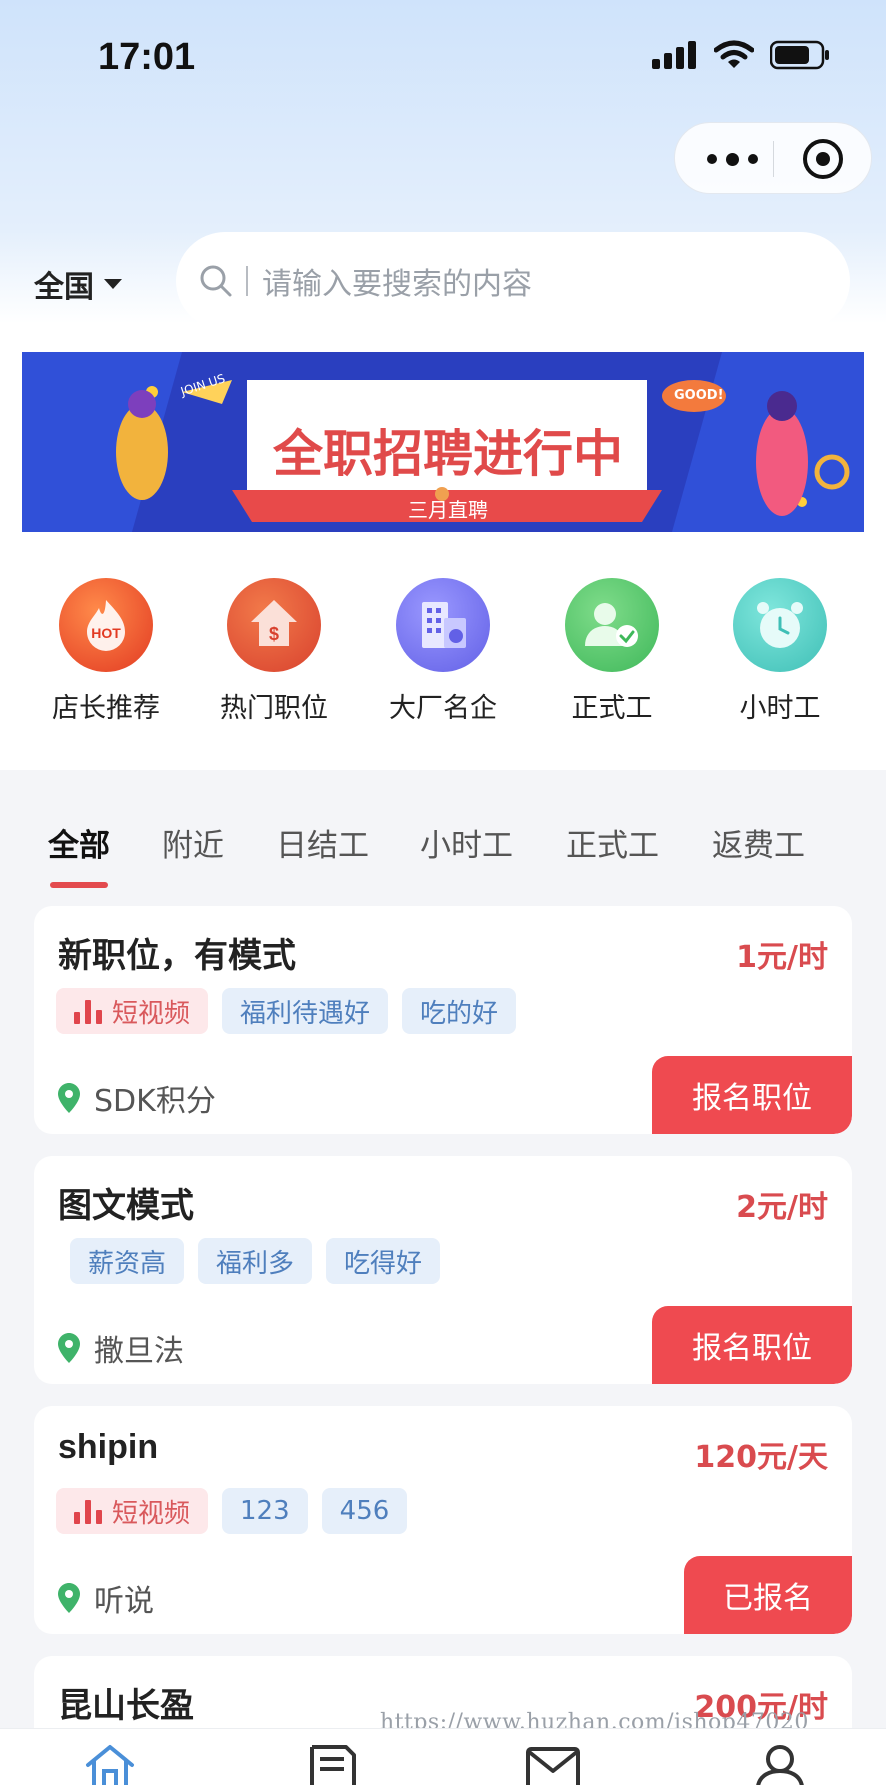 Image resolution: width=886 pixels, height=1785 pixels. I want to click on user-check-icon, so click(612, 625).